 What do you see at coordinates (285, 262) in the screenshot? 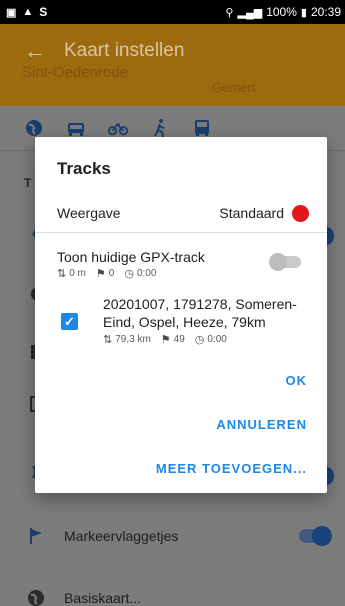
I see `current-gpx-toggle` at bounding box center [285, 262].